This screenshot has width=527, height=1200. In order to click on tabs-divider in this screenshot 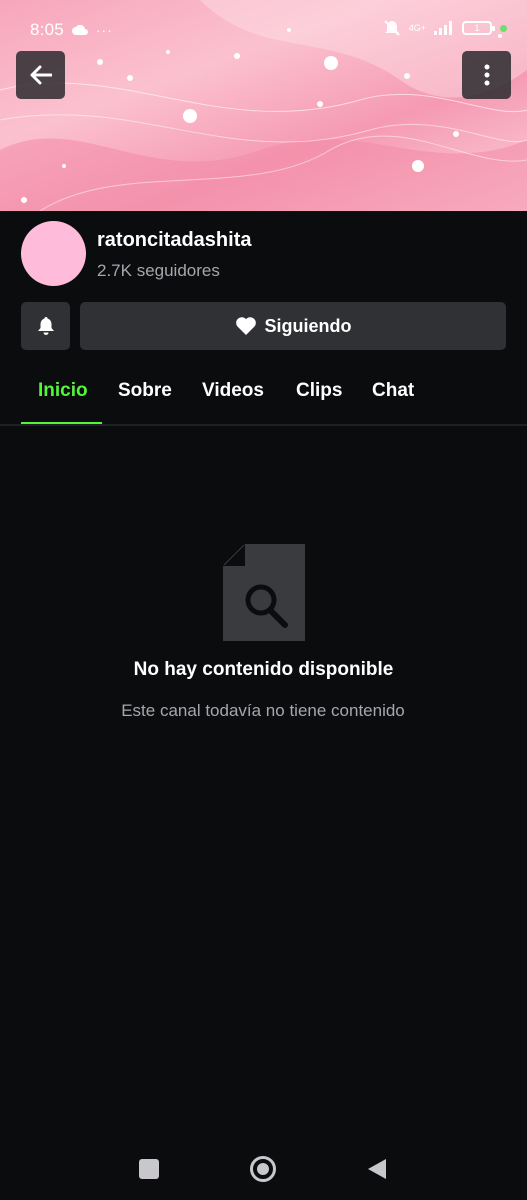, I will do `click(263, 425)`.